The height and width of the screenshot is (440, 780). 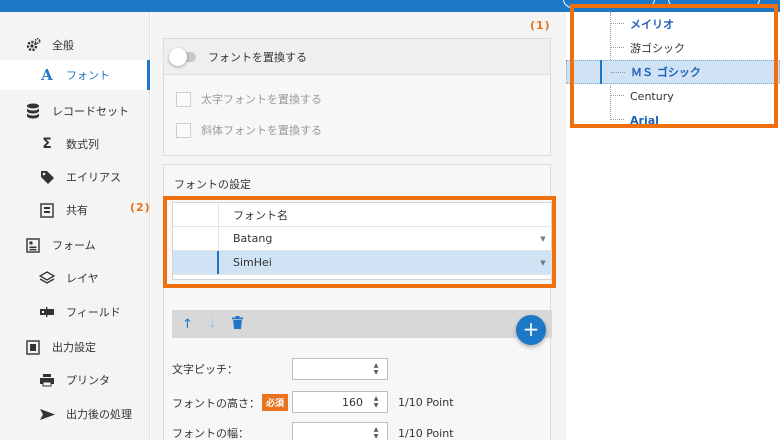 I want to click on sidebar-item-recordset: レコードセット, so click(x=75, y=111).